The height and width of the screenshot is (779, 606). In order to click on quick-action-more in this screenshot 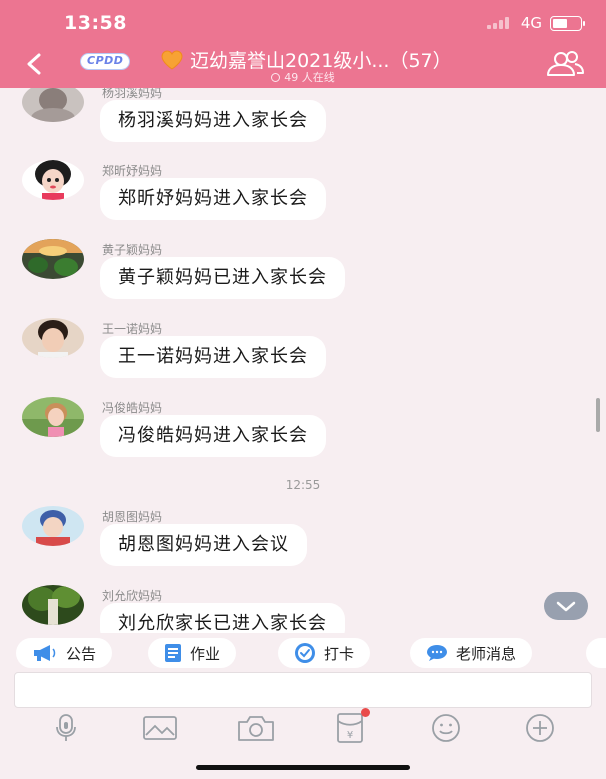, I will do `click(596, 653)`.